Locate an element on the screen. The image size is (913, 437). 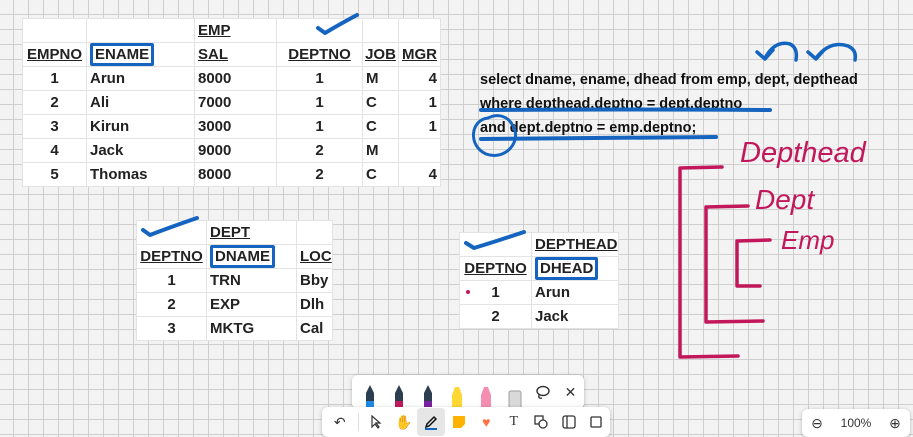
table-cell: Cal is located at coordinates (314, 328).